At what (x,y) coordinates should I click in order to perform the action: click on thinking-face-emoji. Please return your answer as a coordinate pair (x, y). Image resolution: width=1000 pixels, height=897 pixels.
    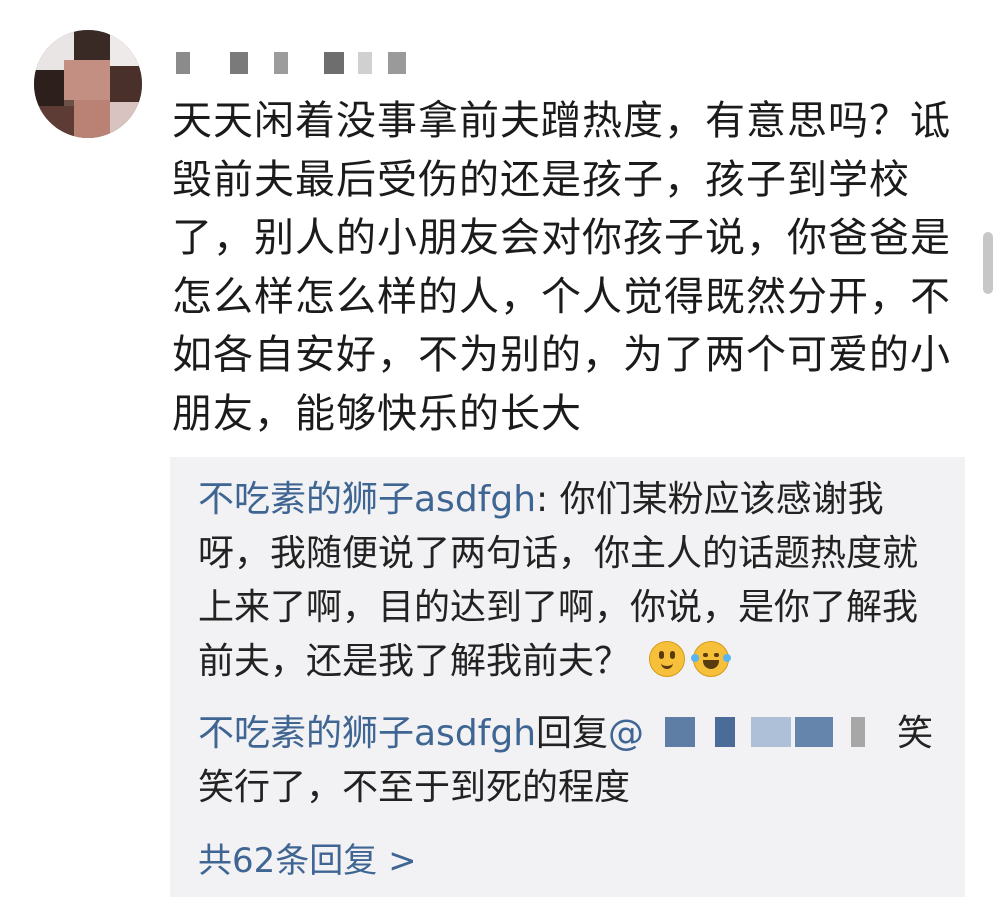
    Looking at the image, I should click on (667, 659).